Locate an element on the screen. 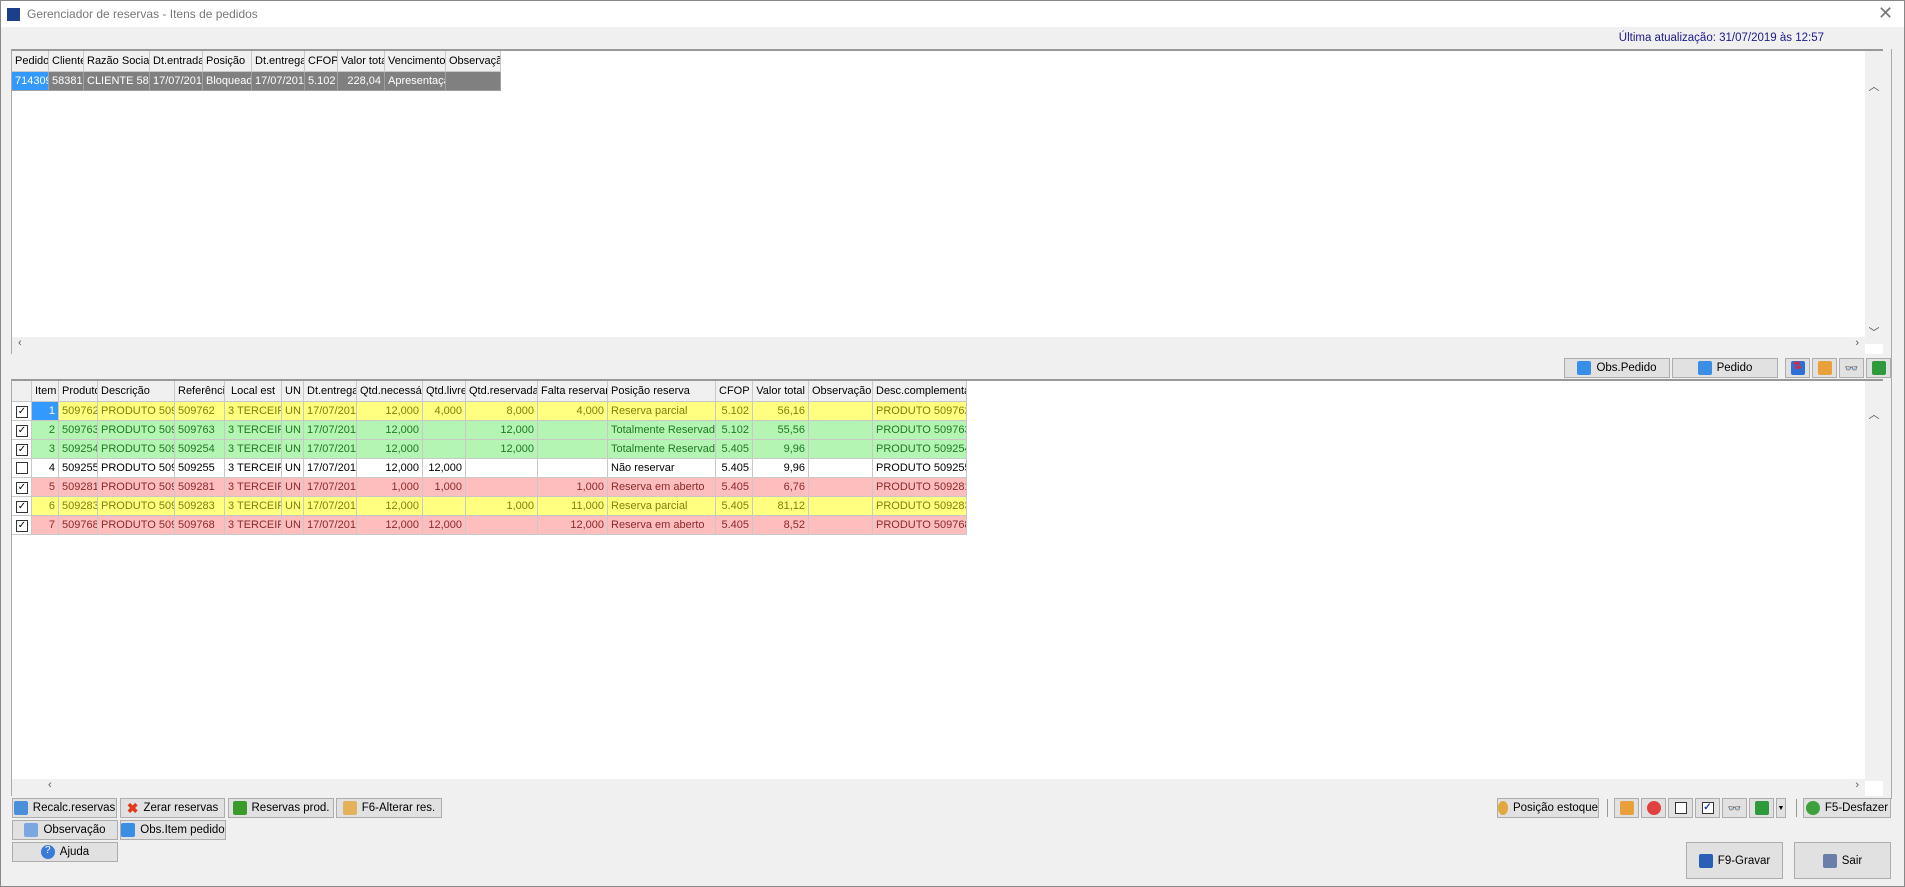  item-cell: Reserva em aberto is located at coordinates (662, 525).